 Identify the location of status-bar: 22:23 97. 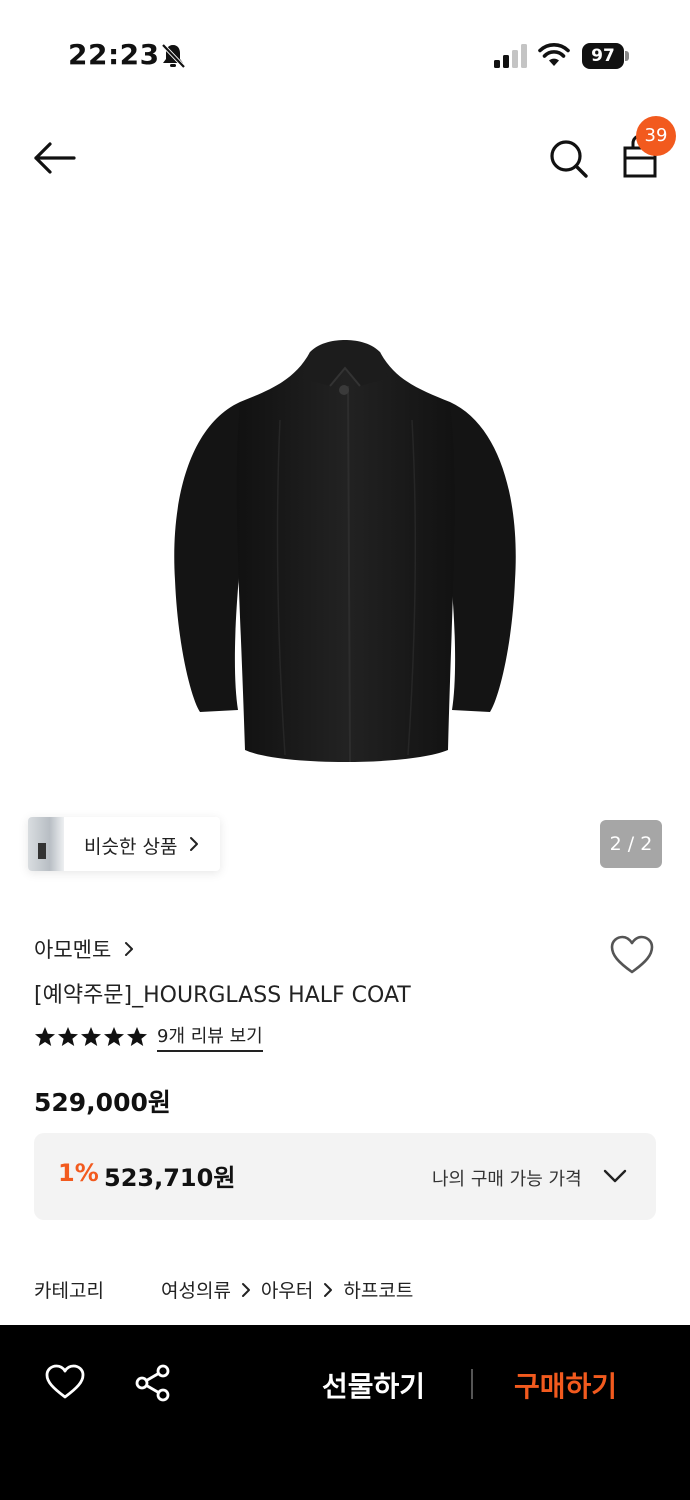
(345, 55).